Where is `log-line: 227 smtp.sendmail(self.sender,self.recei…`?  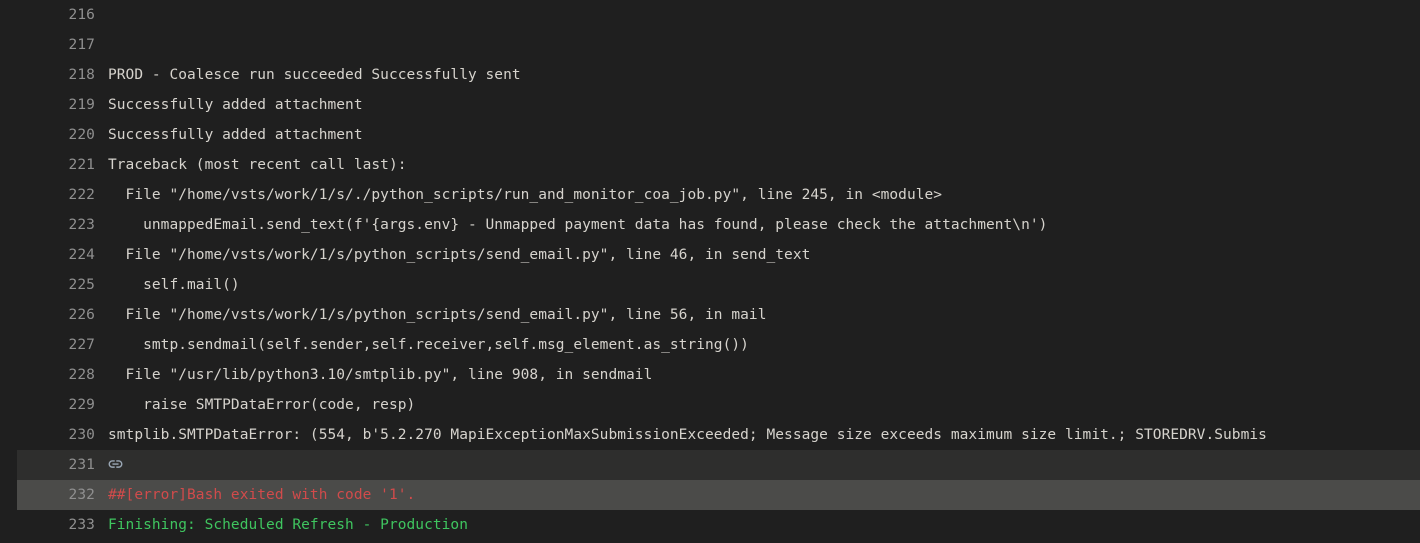
log-line: 227 smtp.sendmail(self.sender,self.recei… is located at coordinates (710, 345).